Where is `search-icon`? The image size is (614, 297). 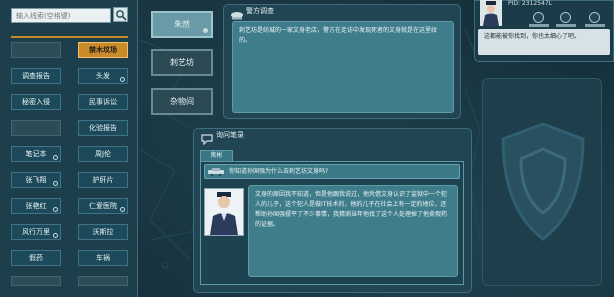 search-icon is located at coordinates (121, 15).